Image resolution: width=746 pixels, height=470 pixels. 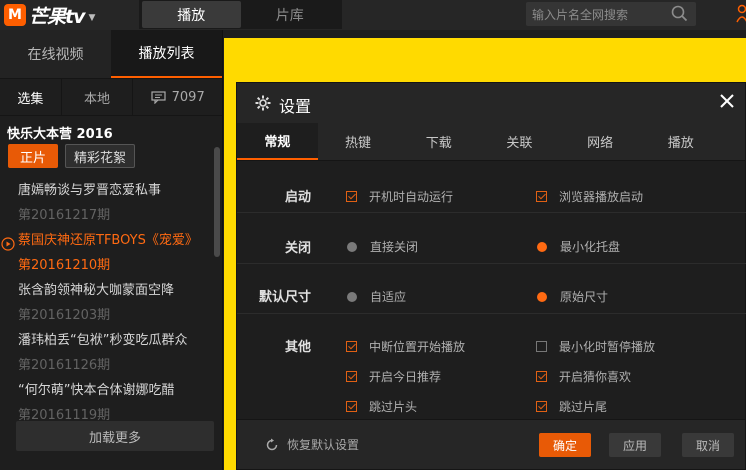 I want to click on tab-download: 下载, so click(x=439, y=141).